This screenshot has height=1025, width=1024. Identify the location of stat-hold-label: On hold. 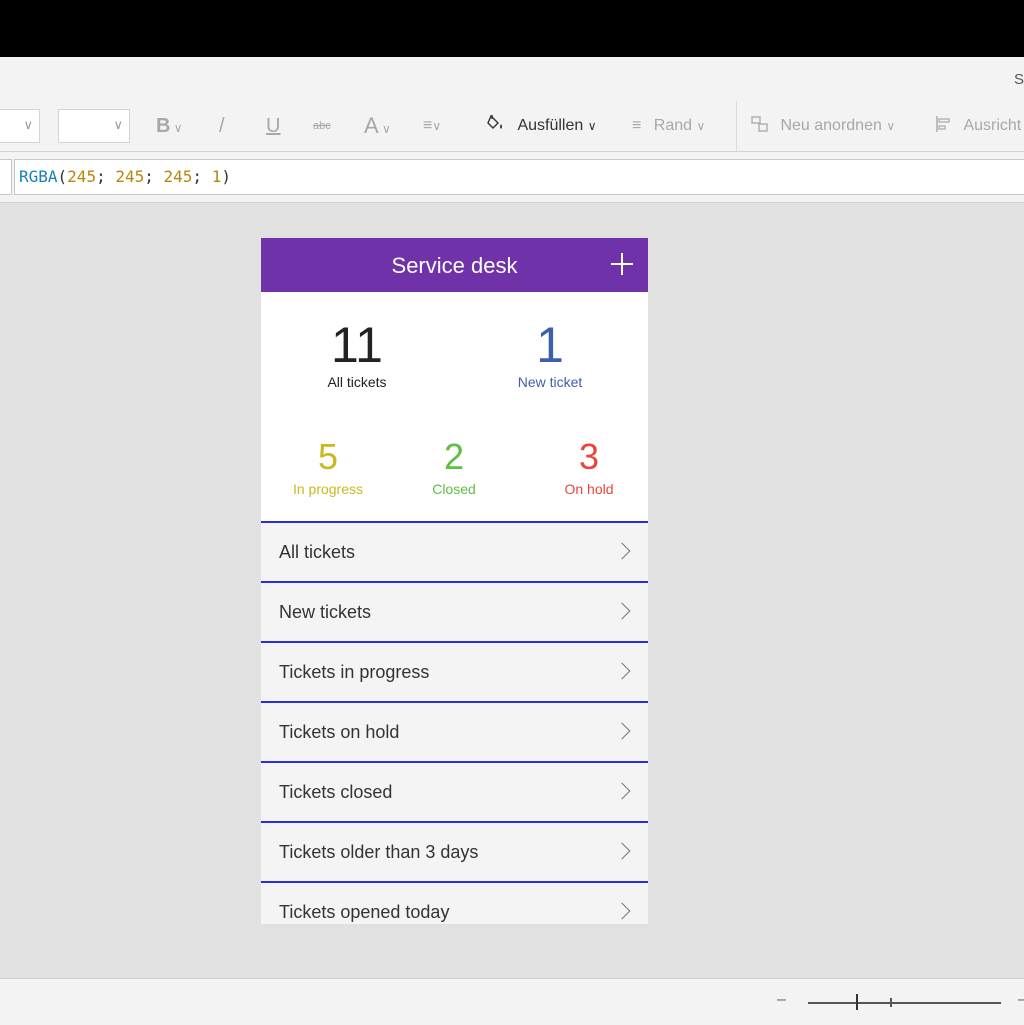
(589, 489).